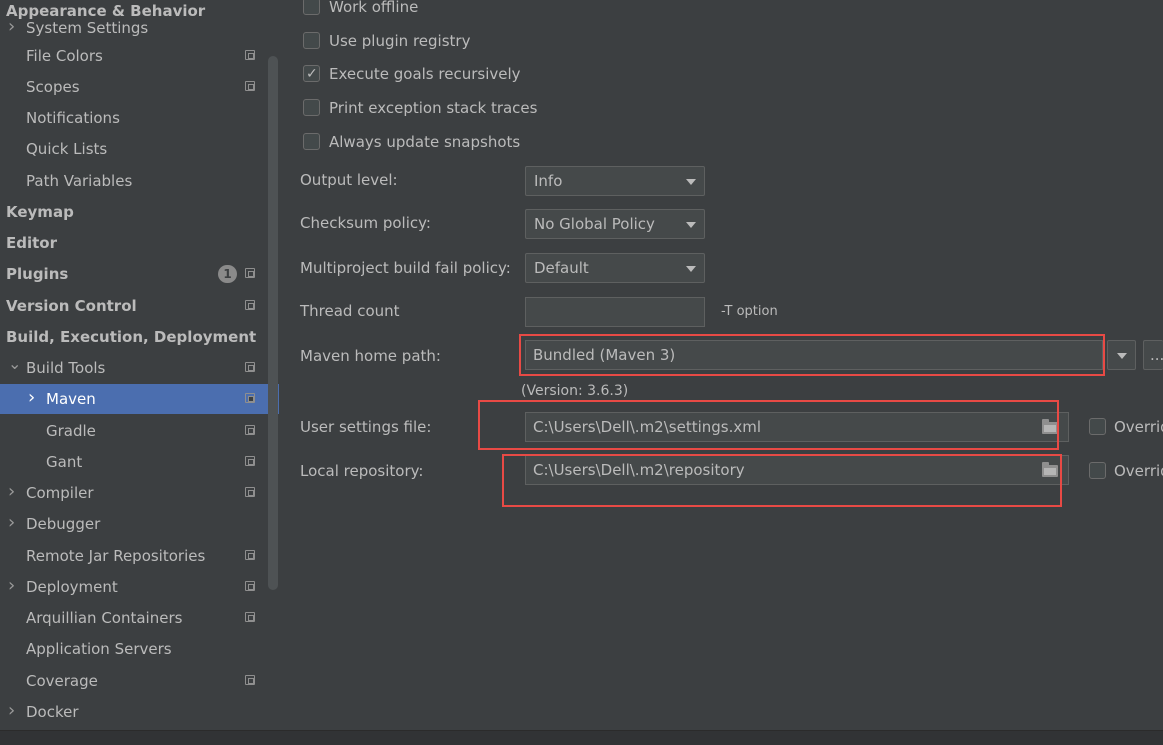 Image resolution: width=1163 pixels, height=745 pixels. I want to click on sidebar-item-label: Build Tools, so click(66, 368).